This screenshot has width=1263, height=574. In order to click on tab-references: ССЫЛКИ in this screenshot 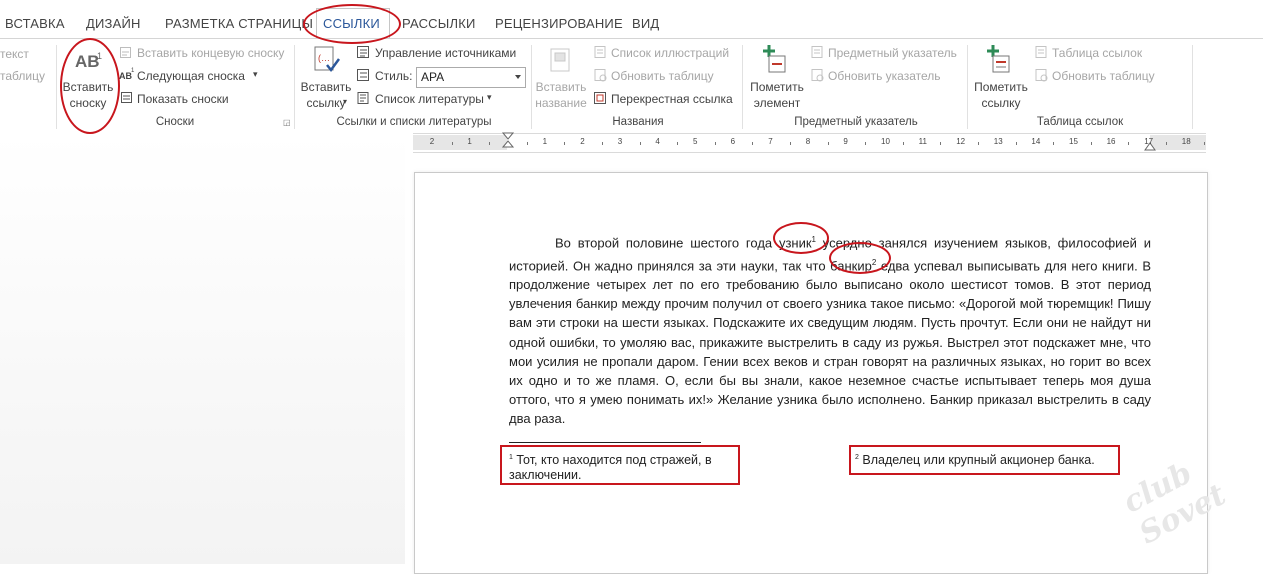, I will do `click(351, 23)`.